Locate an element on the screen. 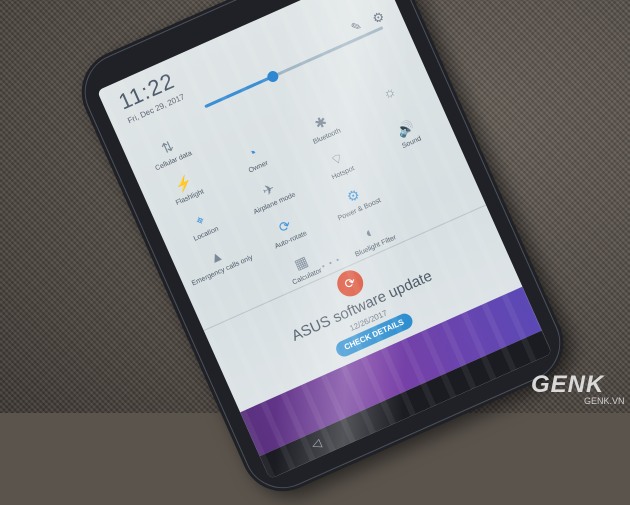  quick-tile-label: Bluetooth is located at coordinates (327, 136).